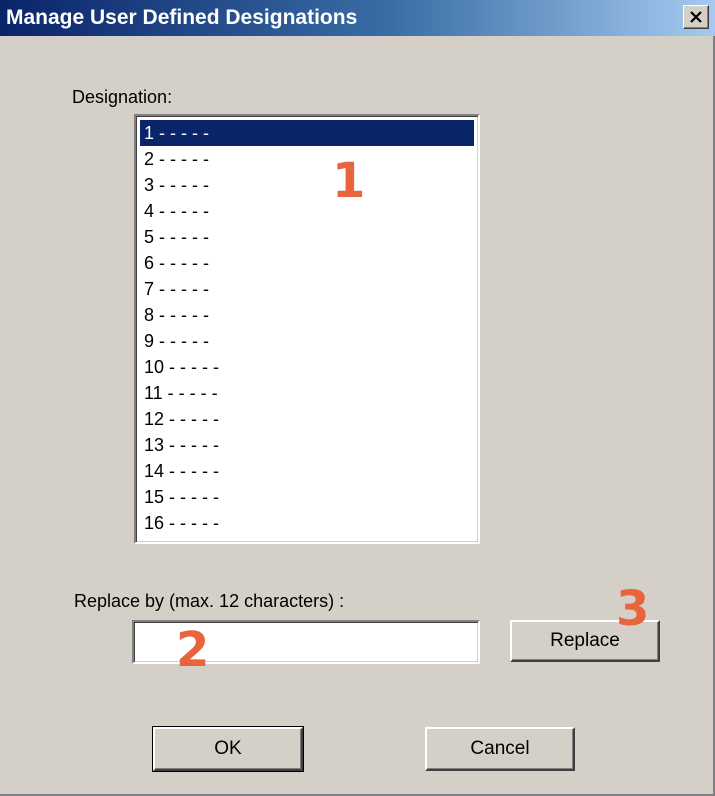 The image size is (715, 796). What do you see at coordinates (307, 211) in the screenshot?
I see `designation-item: 4 - - - - -` at bounding box center [307, 211].